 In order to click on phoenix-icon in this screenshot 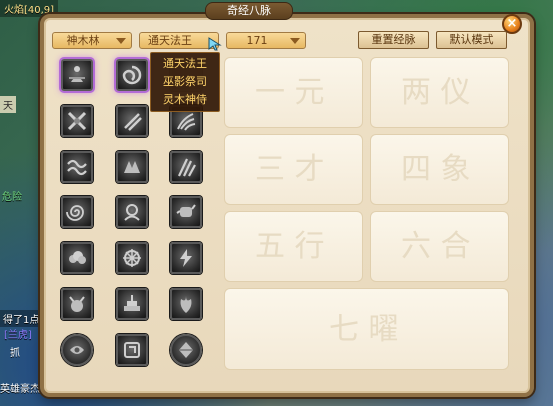, I will do `click(186, 304)`.